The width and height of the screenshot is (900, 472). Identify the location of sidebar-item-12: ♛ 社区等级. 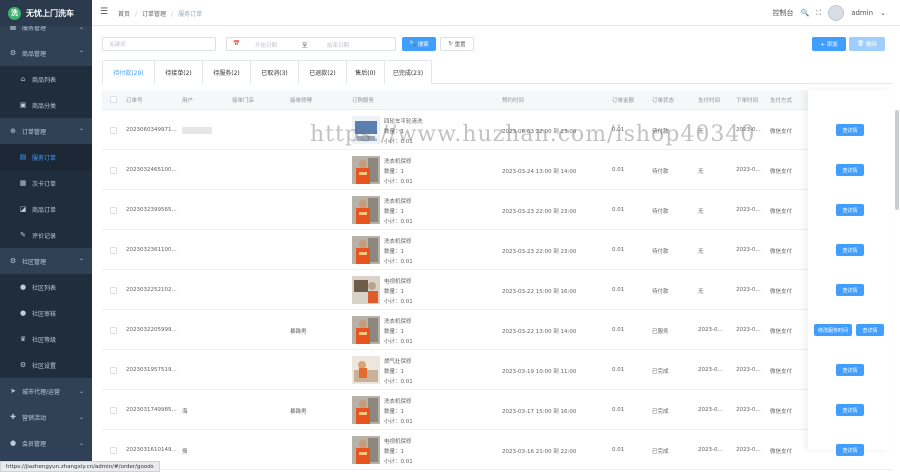
(46, 339).